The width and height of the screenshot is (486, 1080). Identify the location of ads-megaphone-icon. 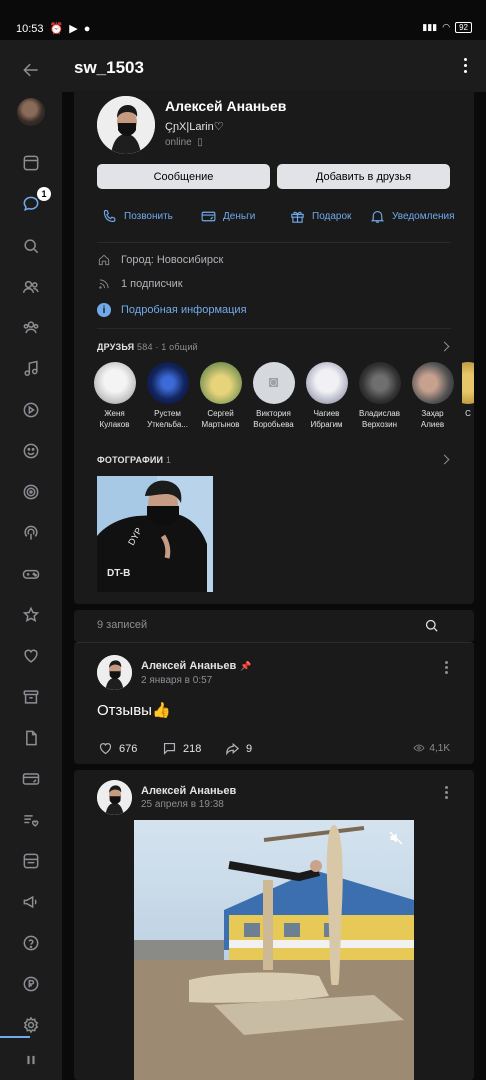
(31, 902).